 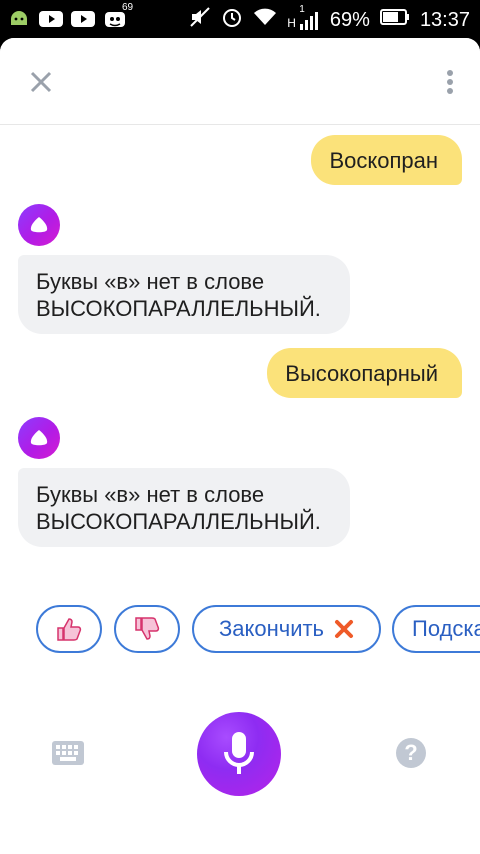 I want to click on status-bar-system: H 1 69% 13:37, so click(x=329, y=19).